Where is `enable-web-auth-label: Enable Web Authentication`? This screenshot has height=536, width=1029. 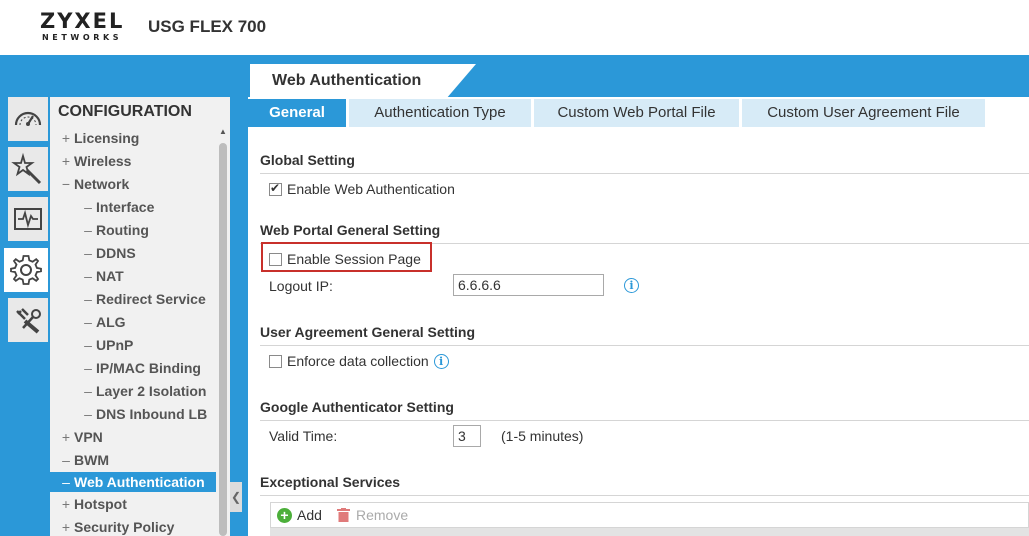 enable-web-auth-label: Enable Web Authentication is located at coordinates (371, 189).